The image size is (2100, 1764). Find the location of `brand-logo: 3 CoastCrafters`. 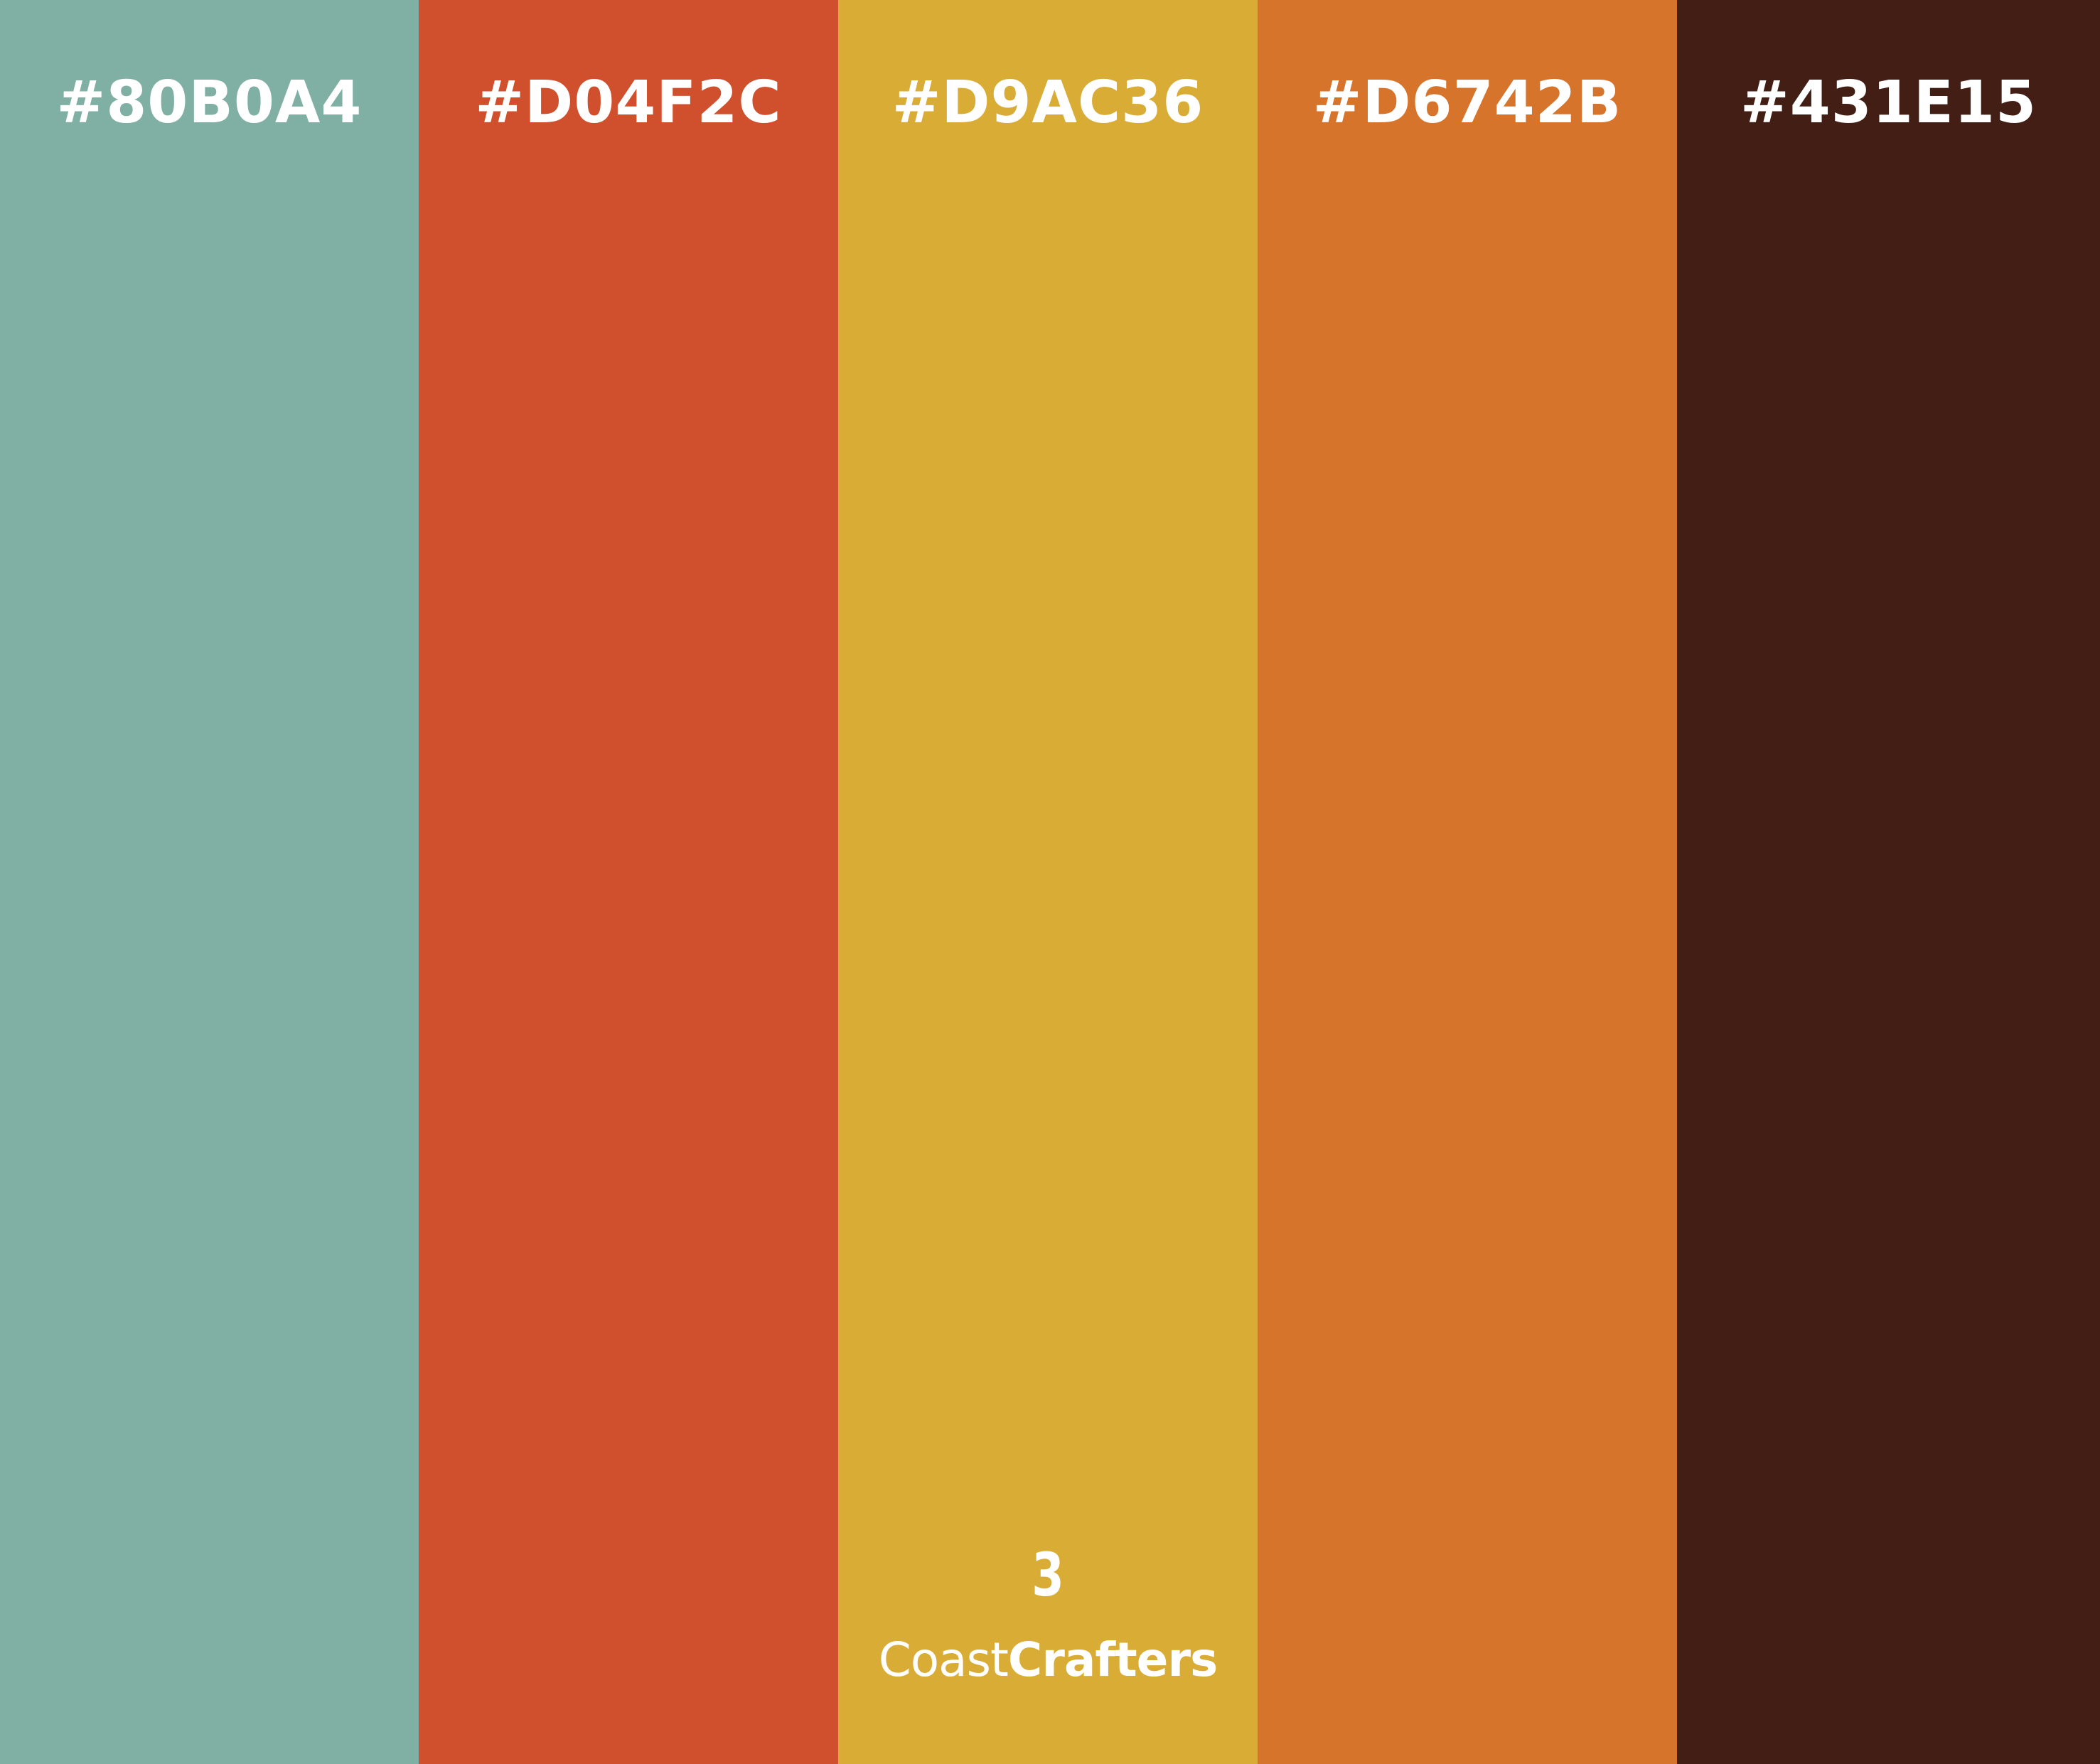

brand-logo: 3 CoastCrafters is located at coordinates (1048, 1614).